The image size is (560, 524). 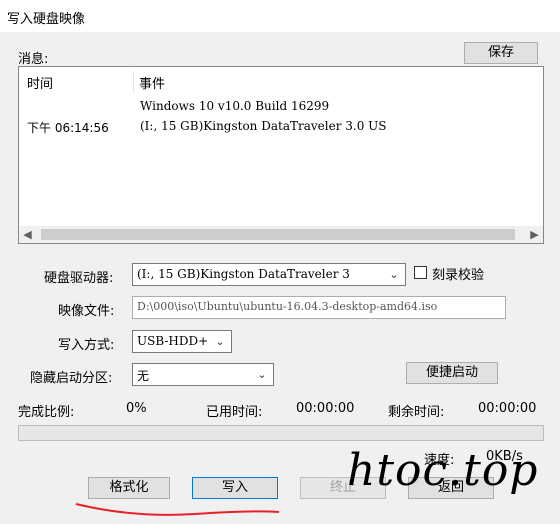 What do you see at coordinates (263, 126) in the screenshot?
I see `row-event: (I:, 15 GB)Kingston DataTraveler 3.0 US` at bounding box center [263, 126].